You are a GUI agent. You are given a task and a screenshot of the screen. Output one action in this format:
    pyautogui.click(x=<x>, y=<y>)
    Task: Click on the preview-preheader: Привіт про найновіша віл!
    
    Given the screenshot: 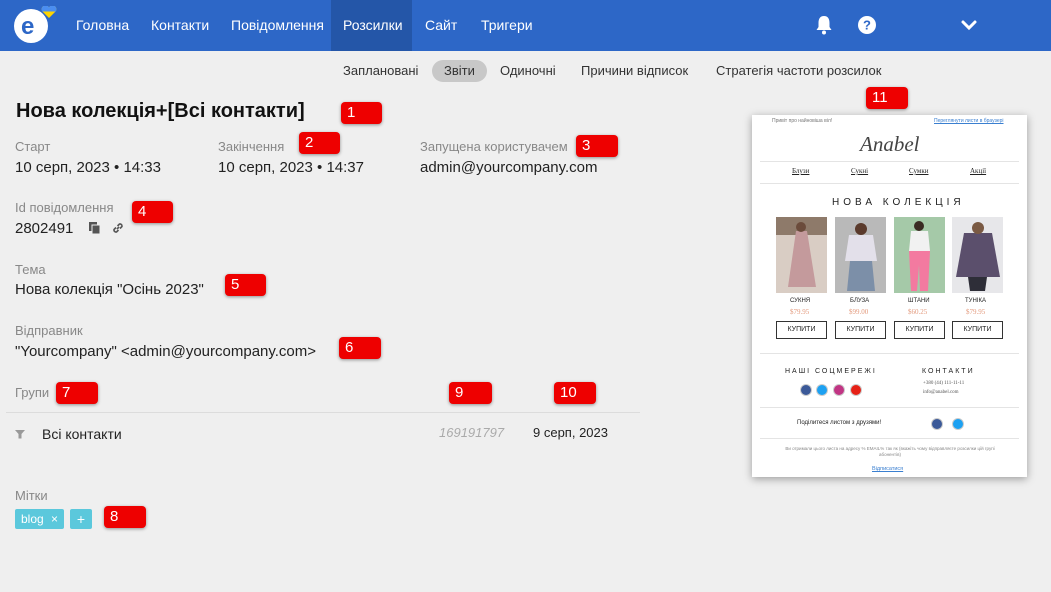 What is the action you would take?
    pyautogui.click(x=802, y=121)
    